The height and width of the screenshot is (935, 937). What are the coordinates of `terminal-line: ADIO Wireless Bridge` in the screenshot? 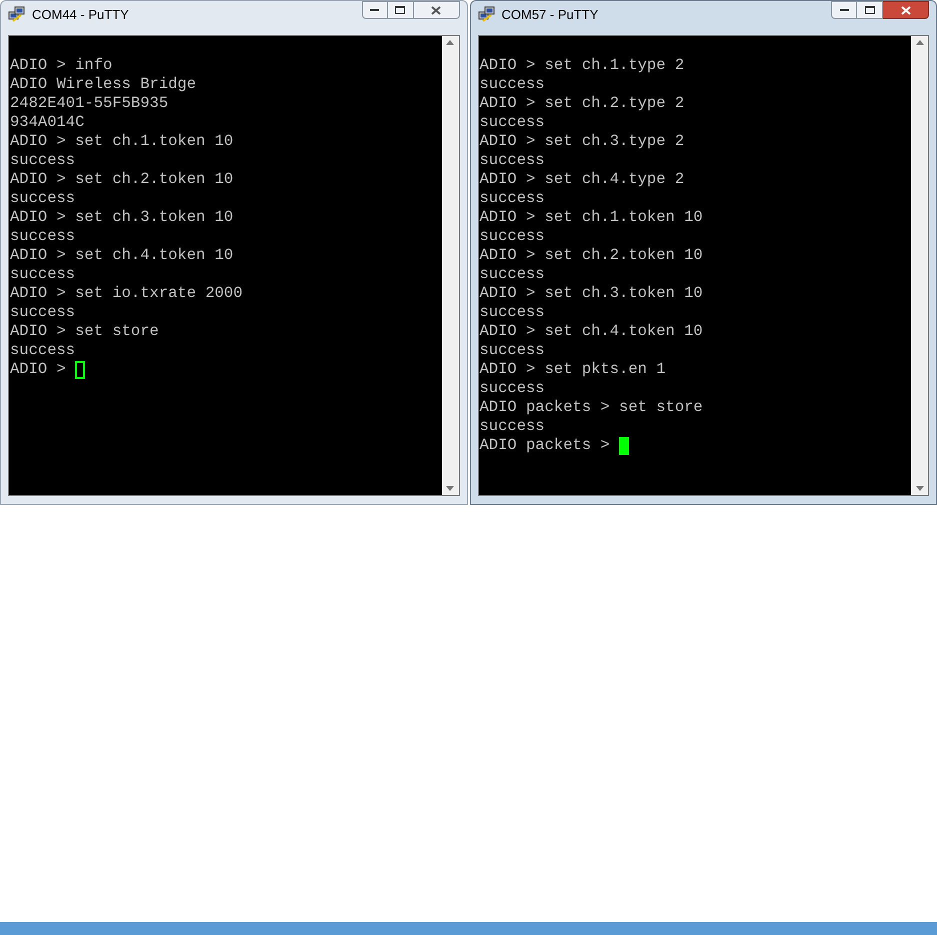 It's located at (103, 84).